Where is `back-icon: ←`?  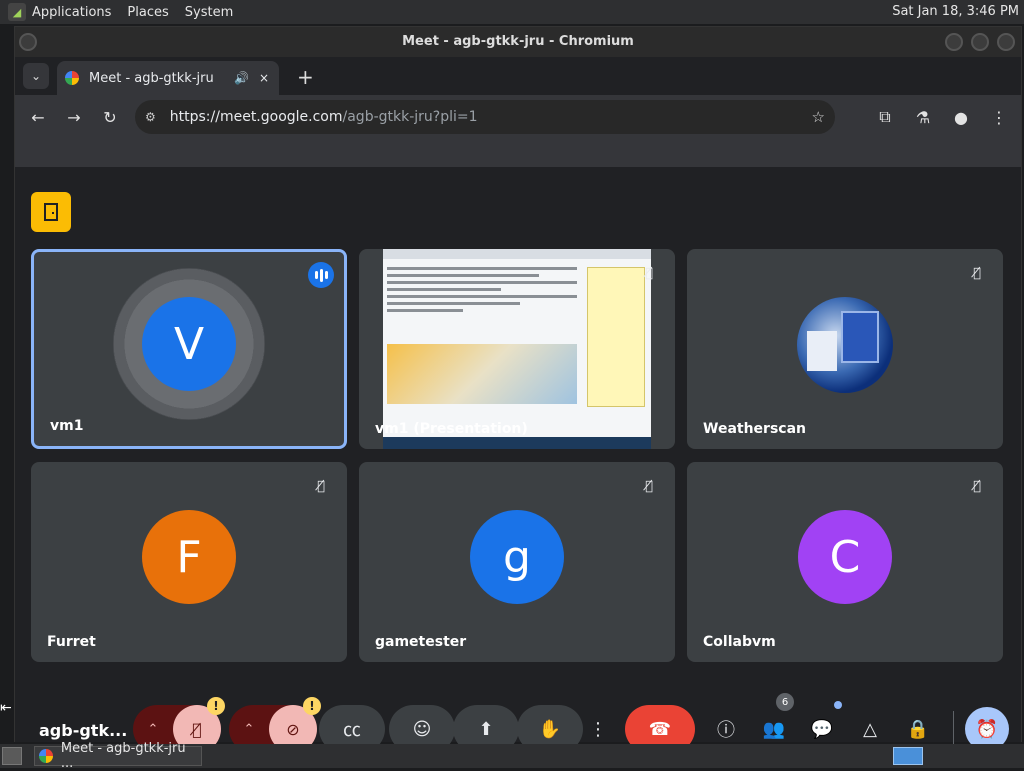 back-icon: ← is located at coordinates (38, 117).